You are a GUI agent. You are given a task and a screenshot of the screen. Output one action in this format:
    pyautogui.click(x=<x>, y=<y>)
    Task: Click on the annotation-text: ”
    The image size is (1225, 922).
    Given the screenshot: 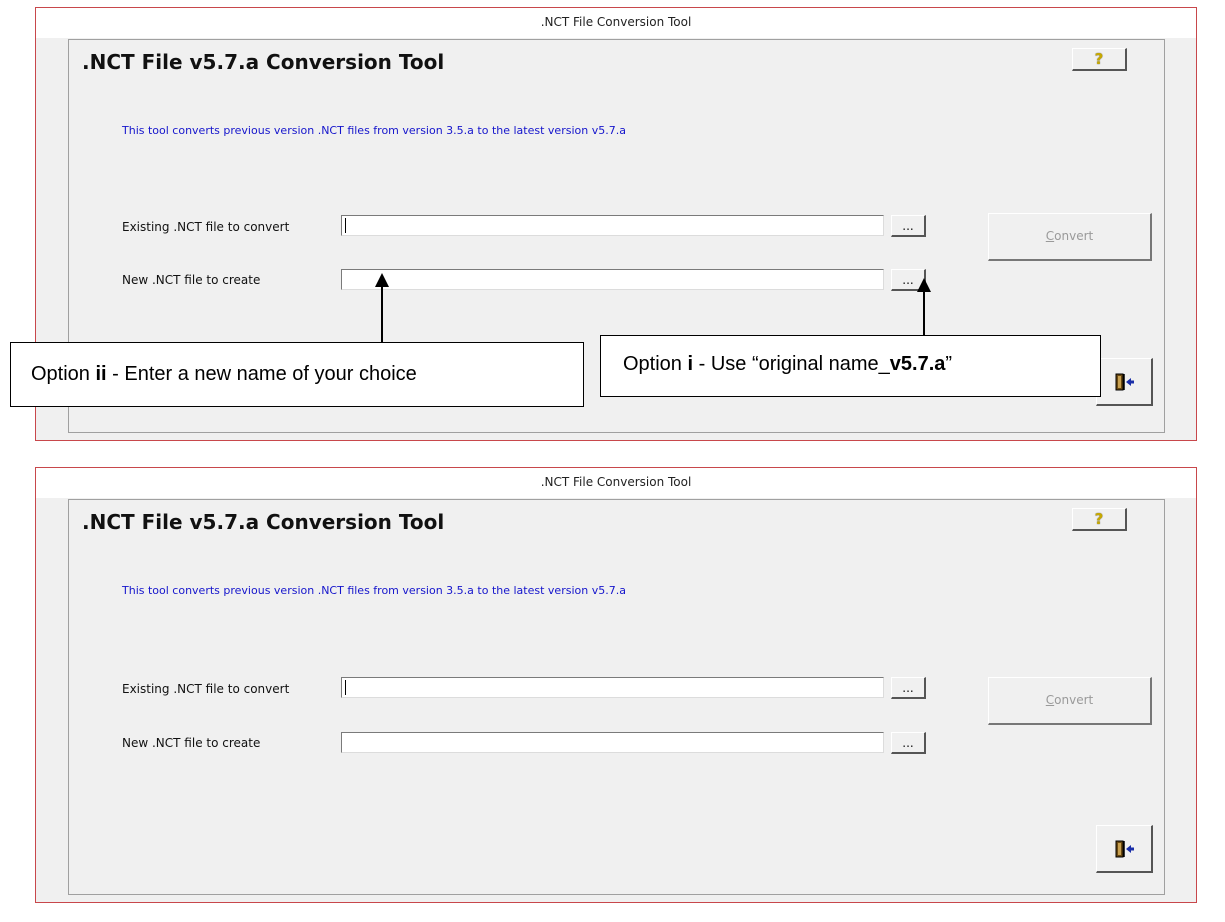 What is the action you would take?
    pyautogui.click(x=949, y=364)
    